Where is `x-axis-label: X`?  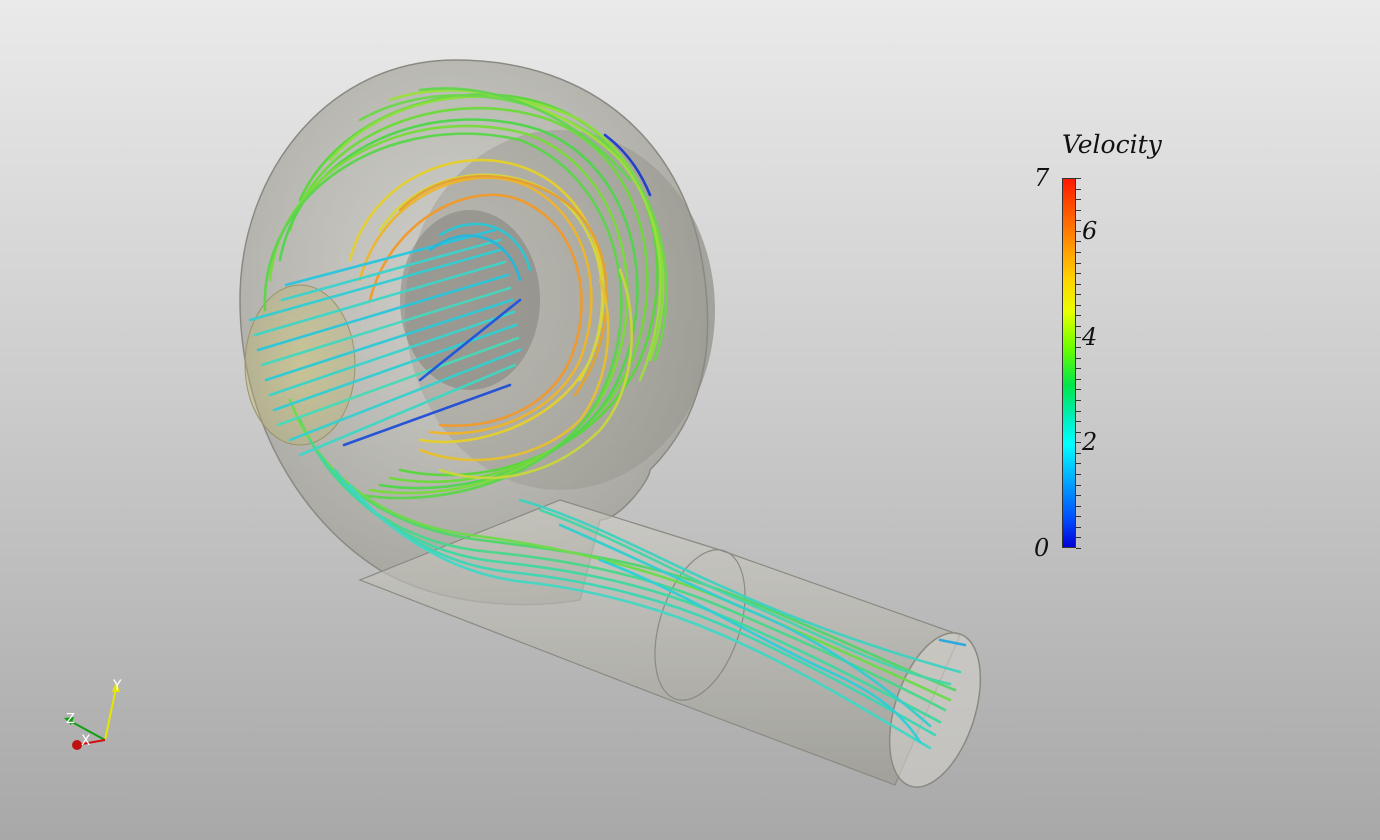 x-axis-label: X is located at coordinates (86, 741).